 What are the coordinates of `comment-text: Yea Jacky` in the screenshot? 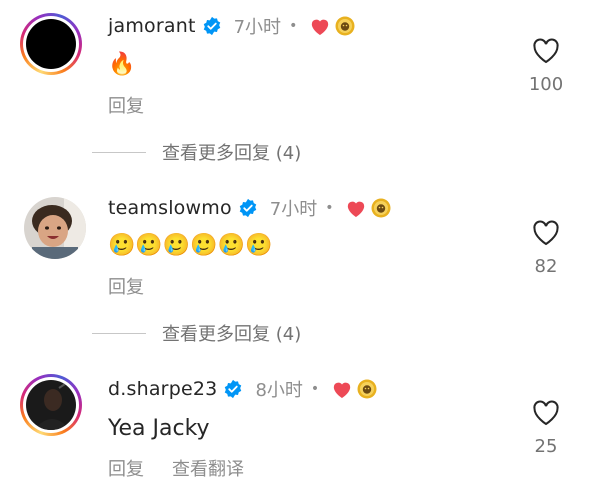 It's located at (159, 428).